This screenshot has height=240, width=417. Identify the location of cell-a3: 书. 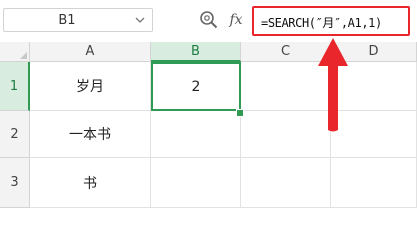
(90, 183).